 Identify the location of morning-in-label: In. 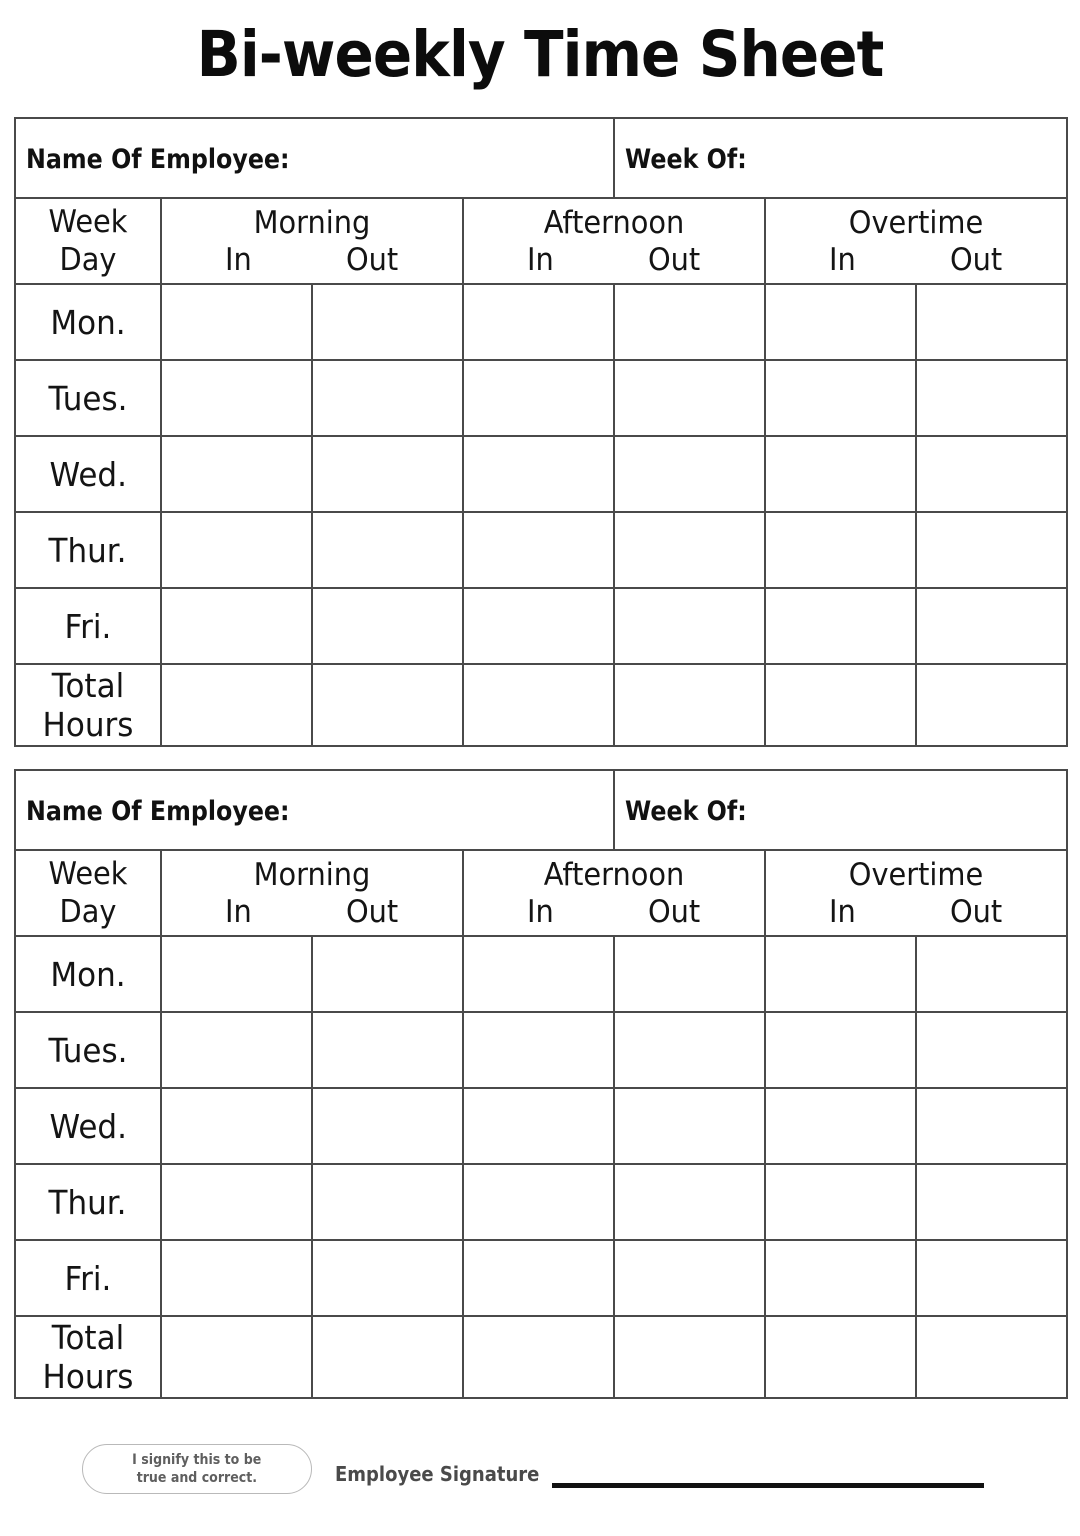
(238, 912).